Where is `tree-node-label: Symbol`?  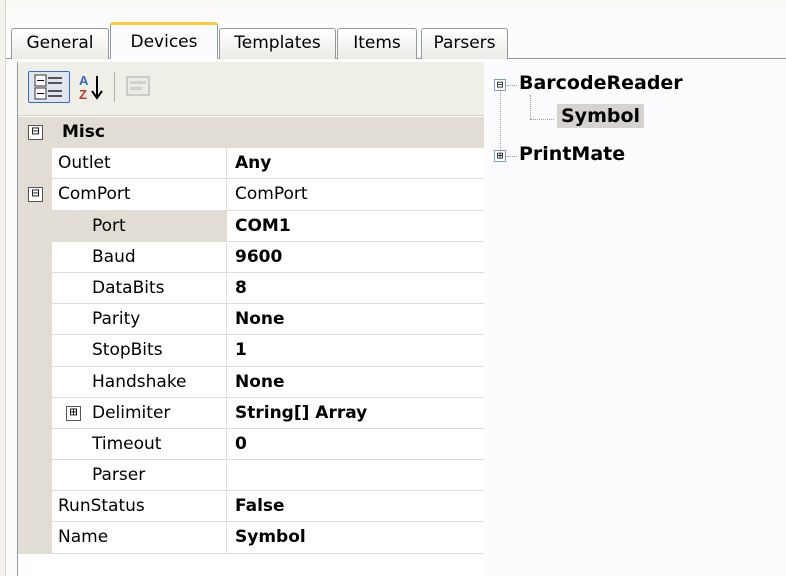
tree-node-label: Symbol is located at coordinates (601, 116).